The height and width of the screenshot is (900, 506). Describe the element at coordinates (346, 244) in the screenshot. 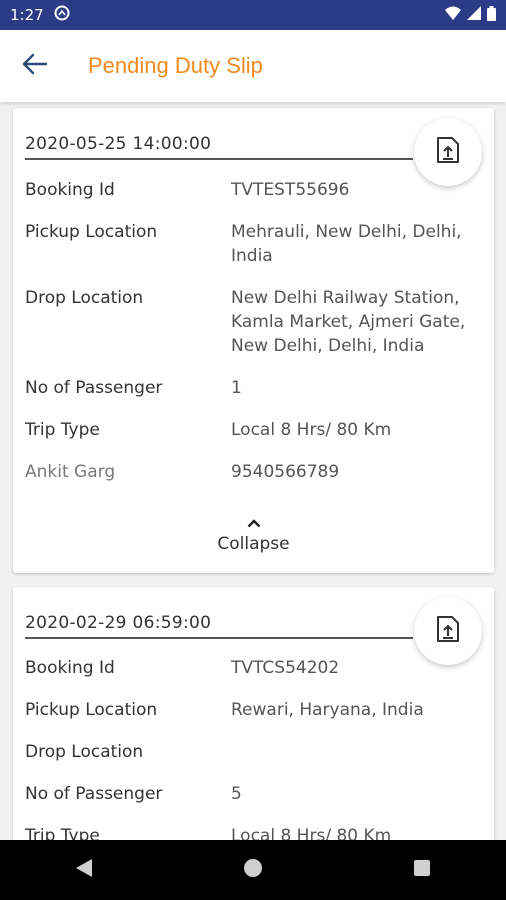

I see `pickup-value: Mehrauli, New Delhi, Delhi, India` at that location.